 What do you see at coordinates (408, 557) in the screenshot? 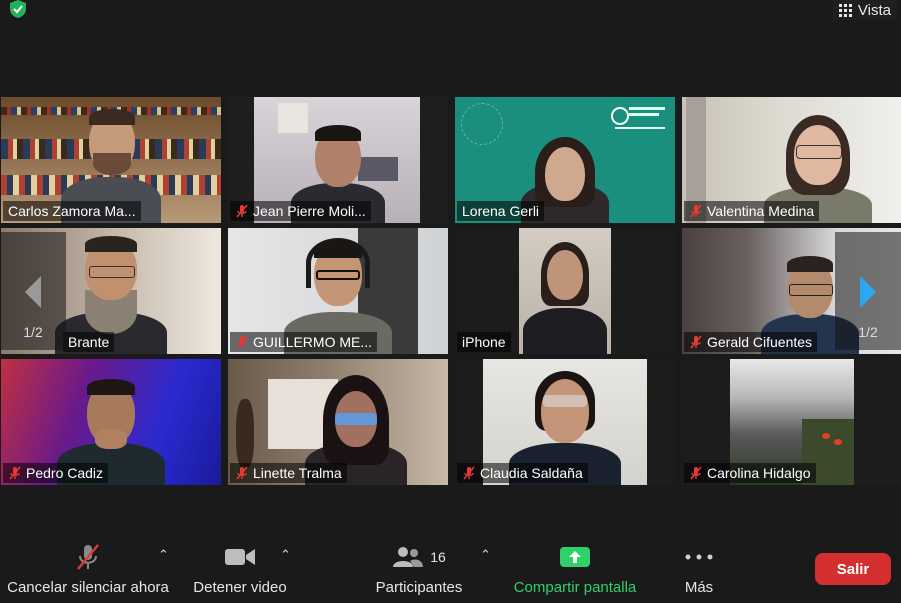
I see `people-icon` at bounding box center [408, 557].